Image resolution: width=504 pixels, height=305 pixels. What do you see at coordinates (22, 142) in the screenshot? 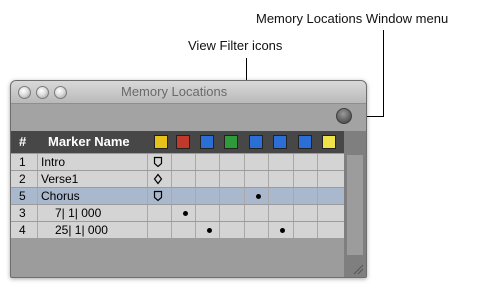
I see `number-column-header: #` at bounding box center [22, 142].